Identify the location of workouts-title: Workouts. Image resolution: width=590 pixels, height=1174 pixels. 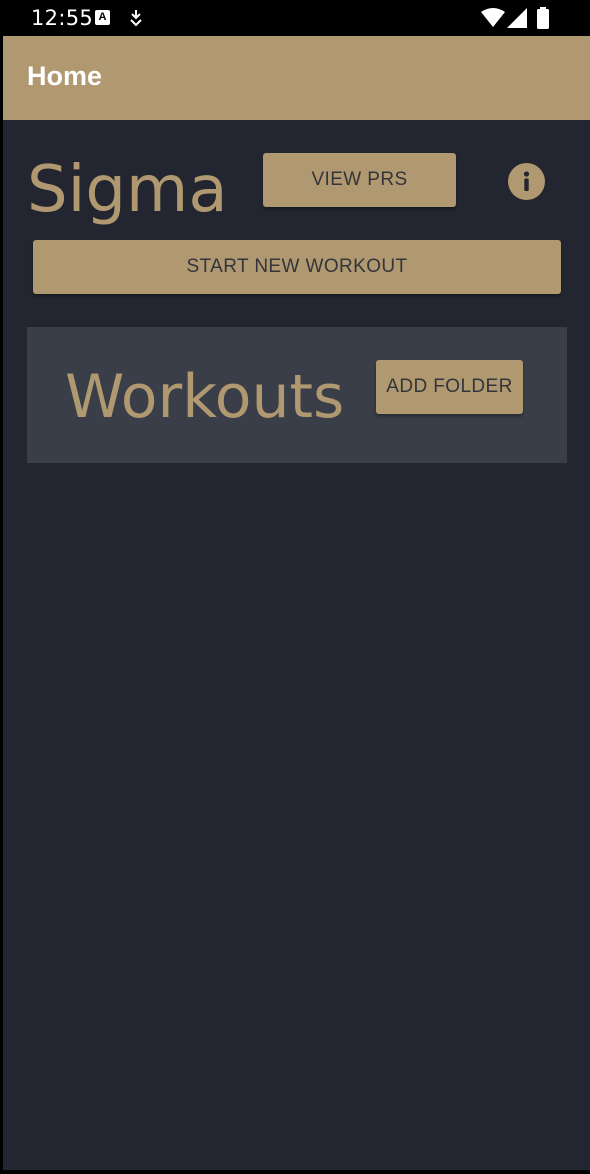
(205, 397).